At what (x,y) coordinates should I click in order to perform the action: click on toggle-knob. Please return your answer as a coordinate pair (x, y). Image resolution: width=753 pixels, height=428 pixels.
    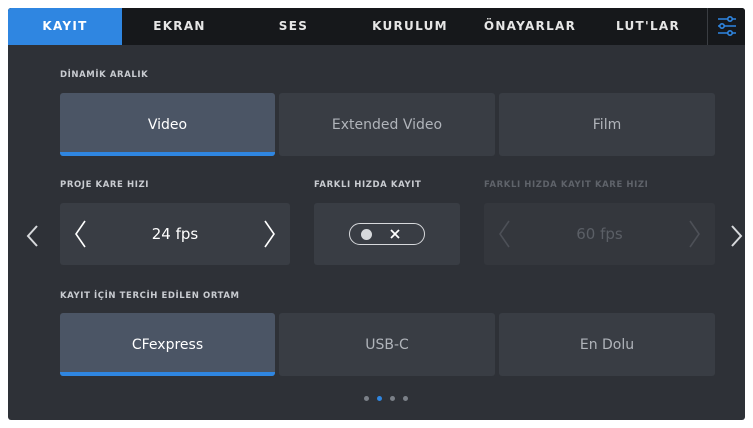
    Looking at the image, I should click on (366, 234).